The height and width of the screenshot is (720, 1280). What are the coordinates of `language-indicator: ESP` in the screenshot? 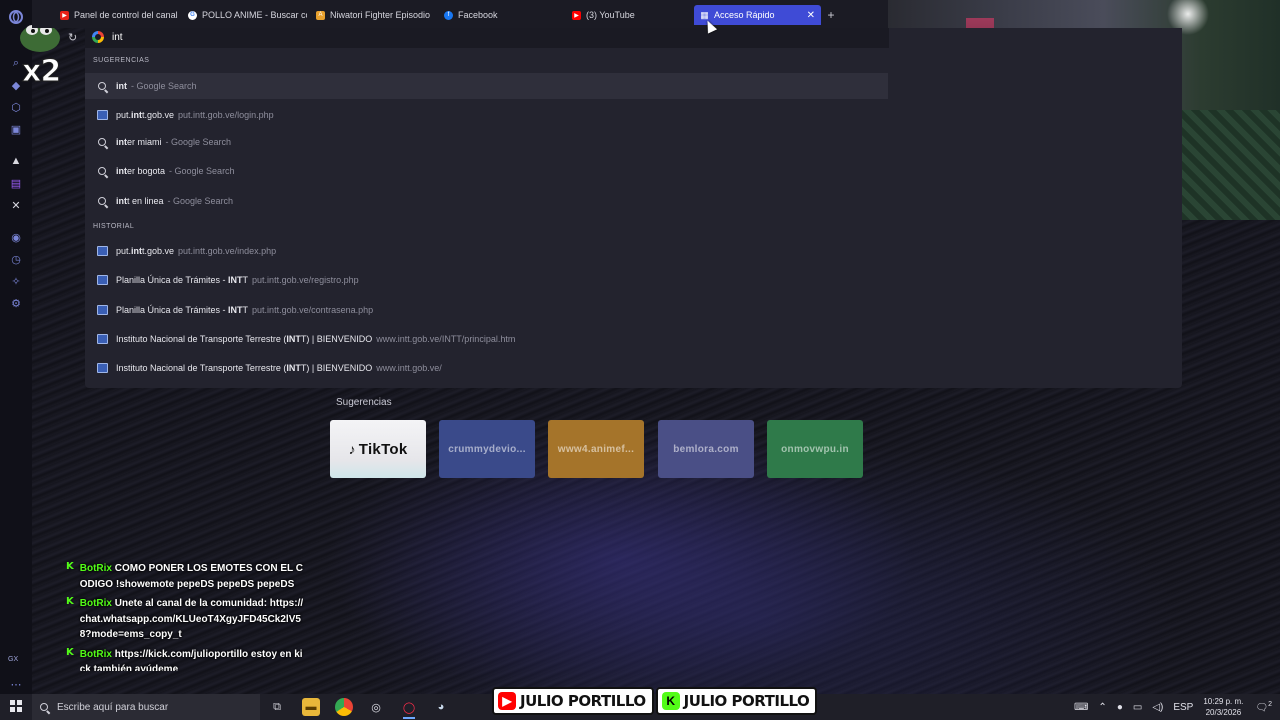 It's located at (1183, 707).